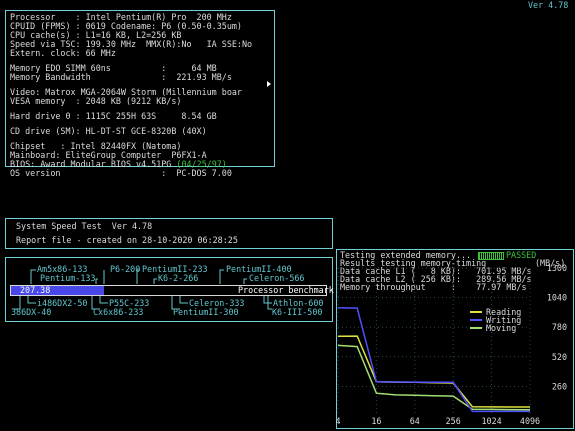 The width and height of the screenshot is (575, 431). What do you see at coordinates (492, 421) in the screenshot?
I see `x-tick-label: 1024` at bounding box center [492, 421].